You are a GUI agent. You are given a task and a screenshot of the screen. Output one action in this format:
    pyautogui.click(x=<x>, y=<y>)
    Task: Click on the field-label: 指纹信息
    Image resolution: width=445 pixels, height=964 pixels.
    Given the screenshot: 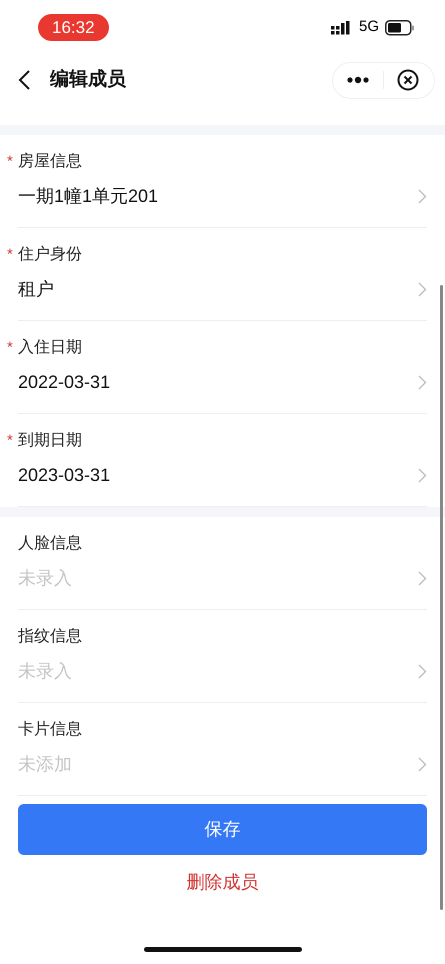 What is the action you would take?
    pyautogui.click(x=50, y=637)
    